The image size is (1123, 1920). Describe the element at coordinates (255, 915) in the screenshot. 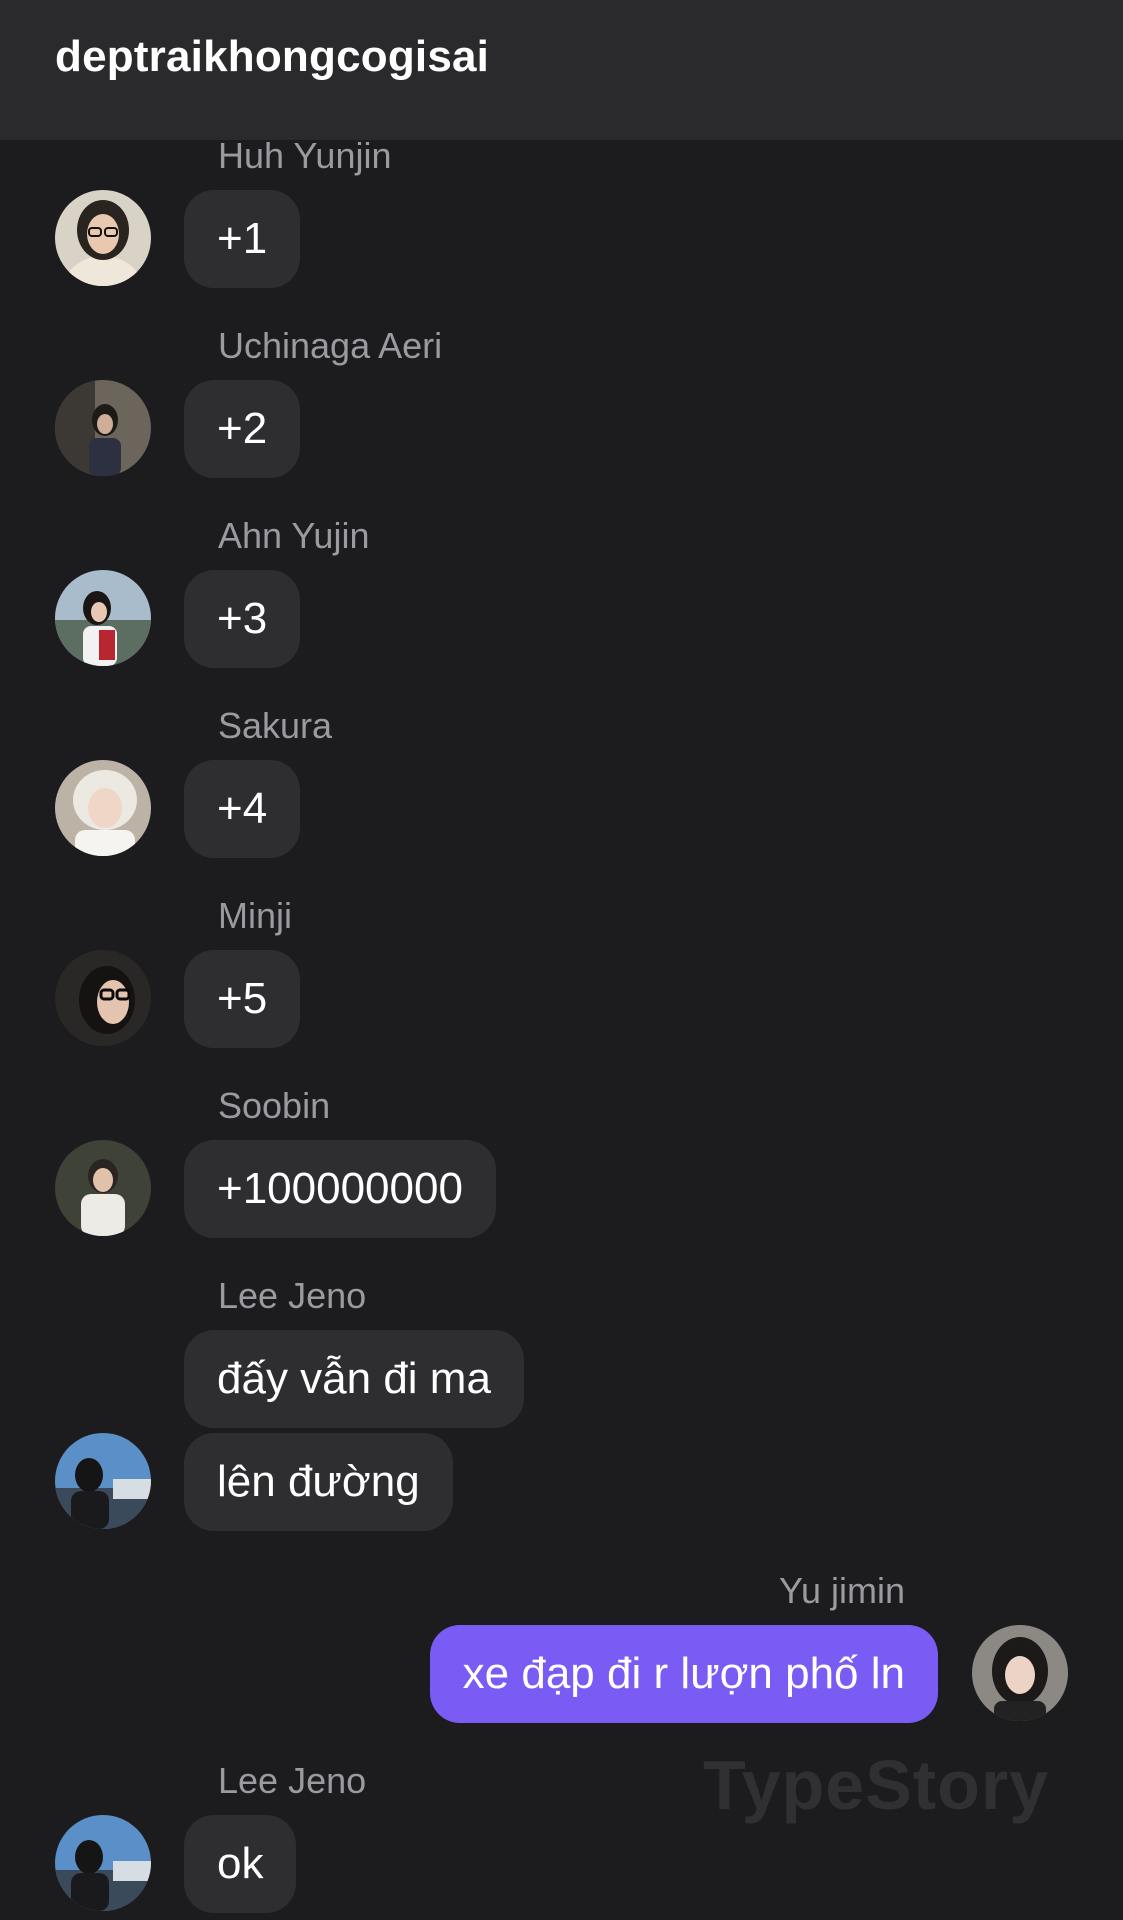

I see `sender-name: Minji` at that location.